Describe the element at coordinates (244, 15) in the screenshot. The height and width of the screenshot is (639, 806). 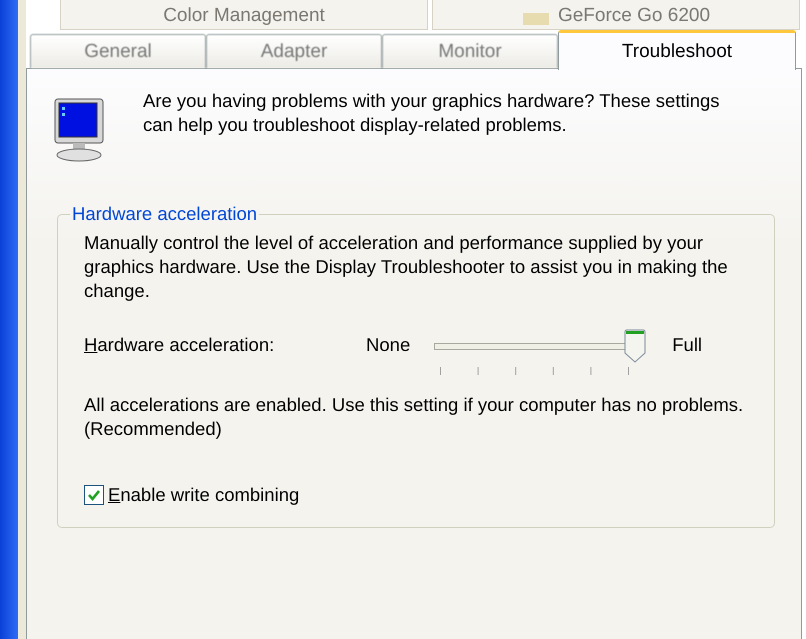
I see `tab: Color Management` at that location.